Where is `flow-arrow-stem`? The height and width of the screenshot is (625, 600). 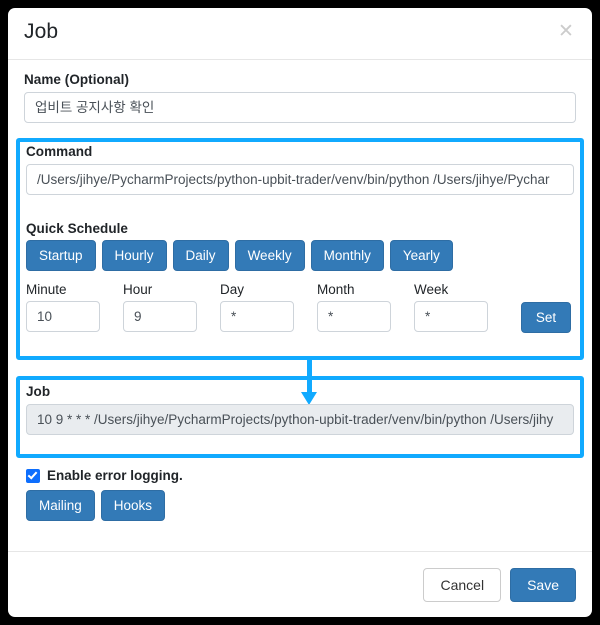 flow-arrow-stem is located at coordinates (309, 378).